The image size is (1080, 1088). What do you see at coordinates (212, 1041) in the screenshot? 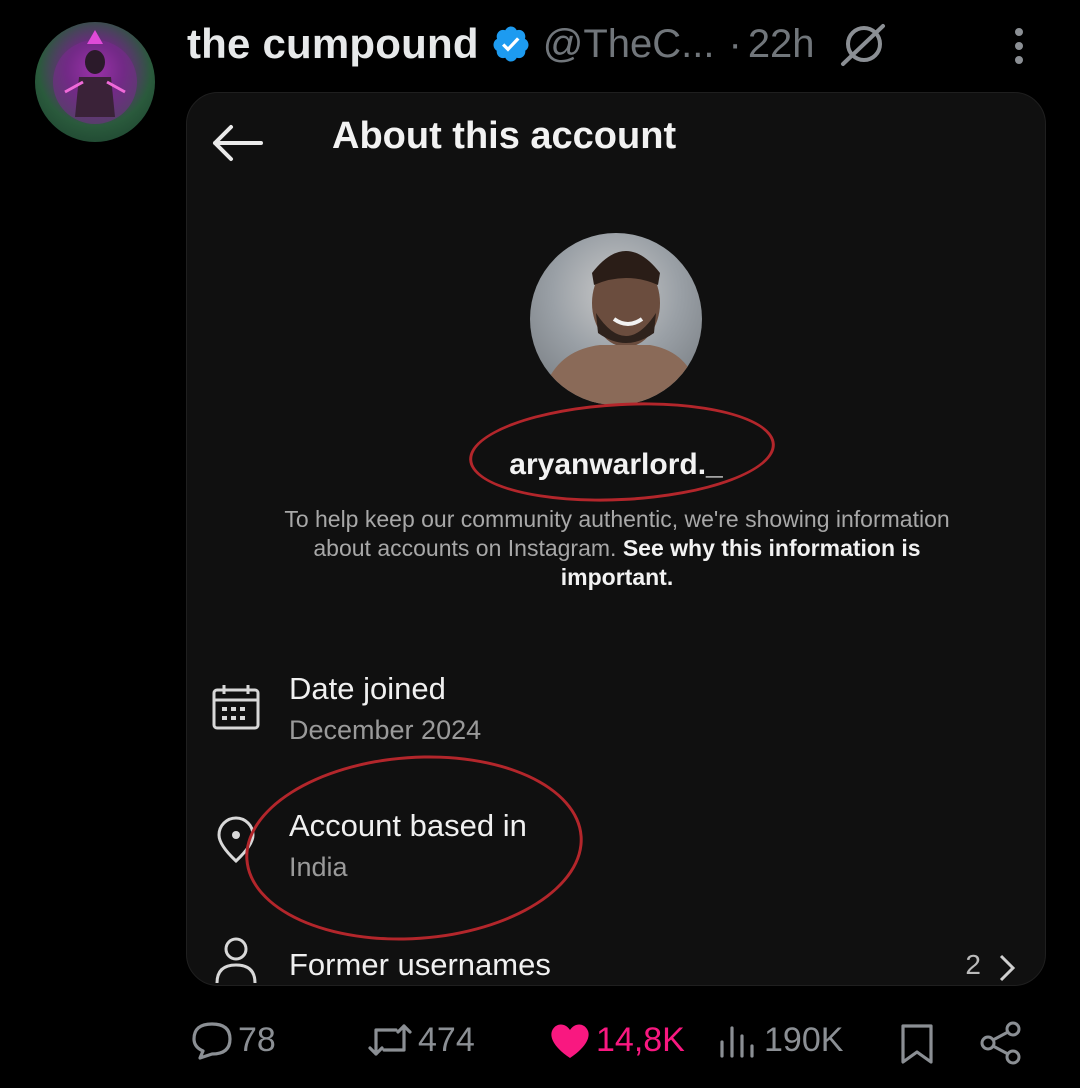
I see `reply-icon` at bounding box center [212, 1041].